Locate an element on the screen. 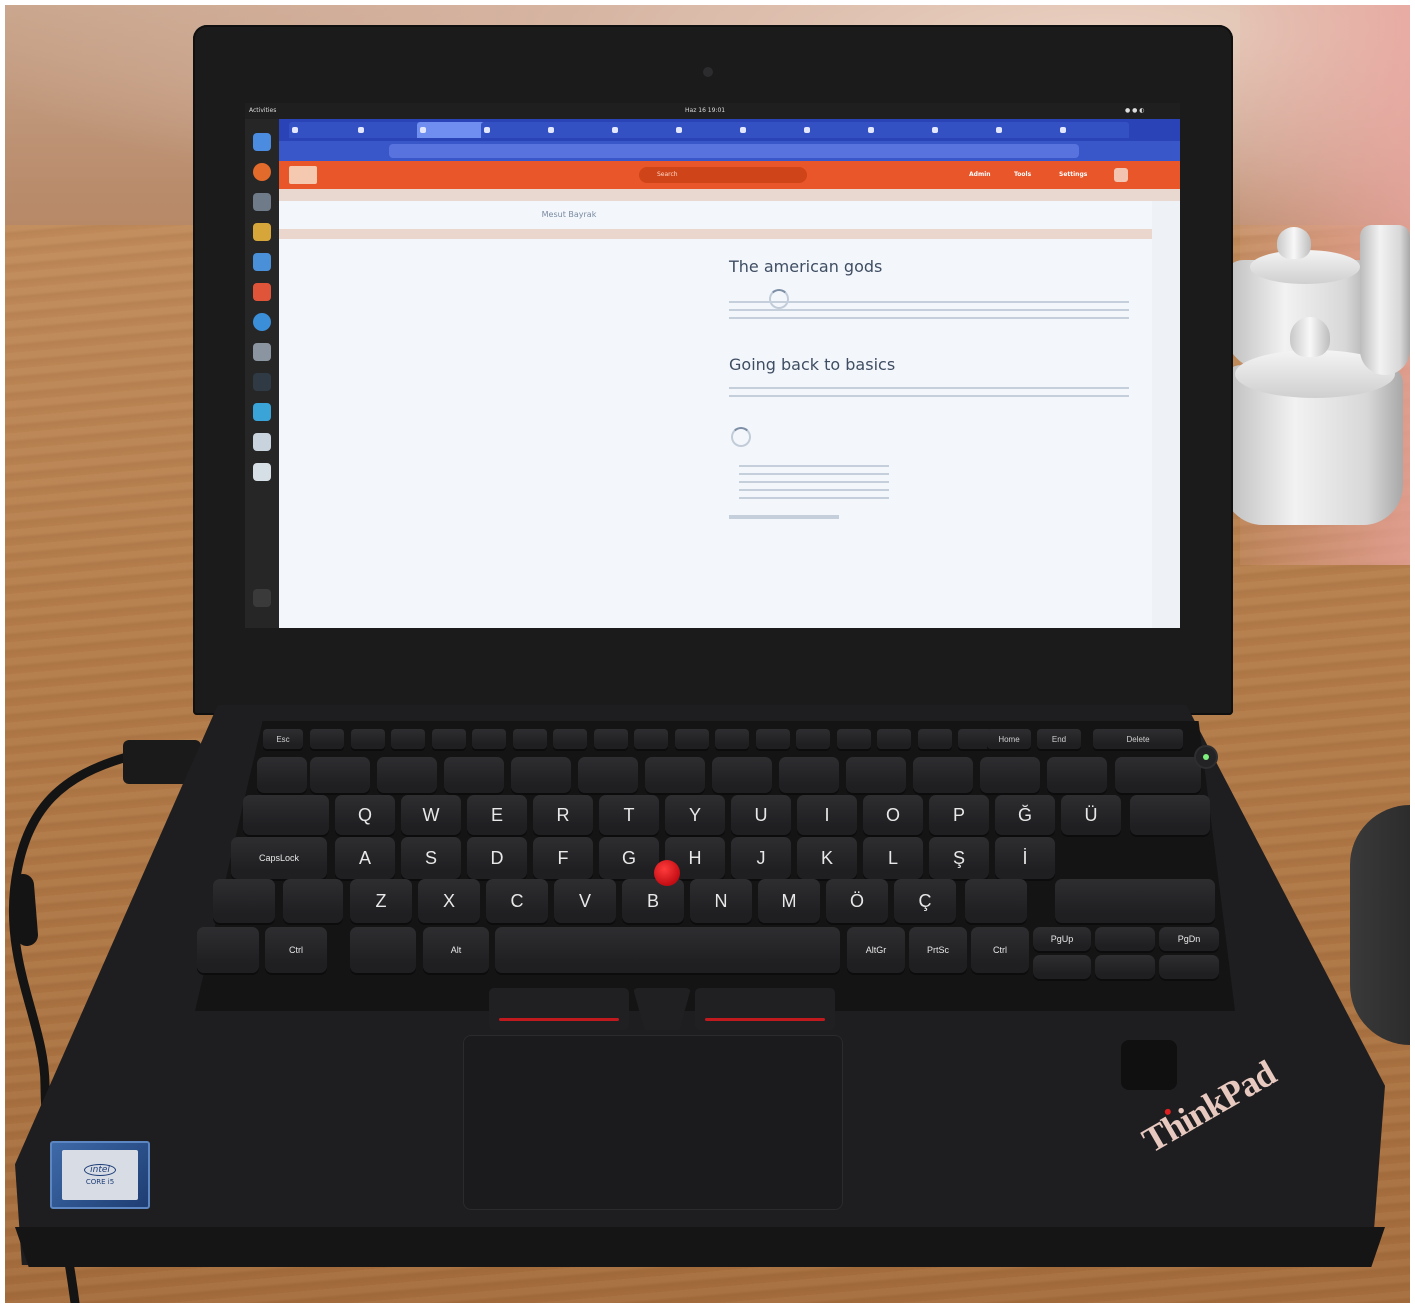 This screenshot has height=1308, width=1415. key-z: Z is located at coordinates (381, 901).